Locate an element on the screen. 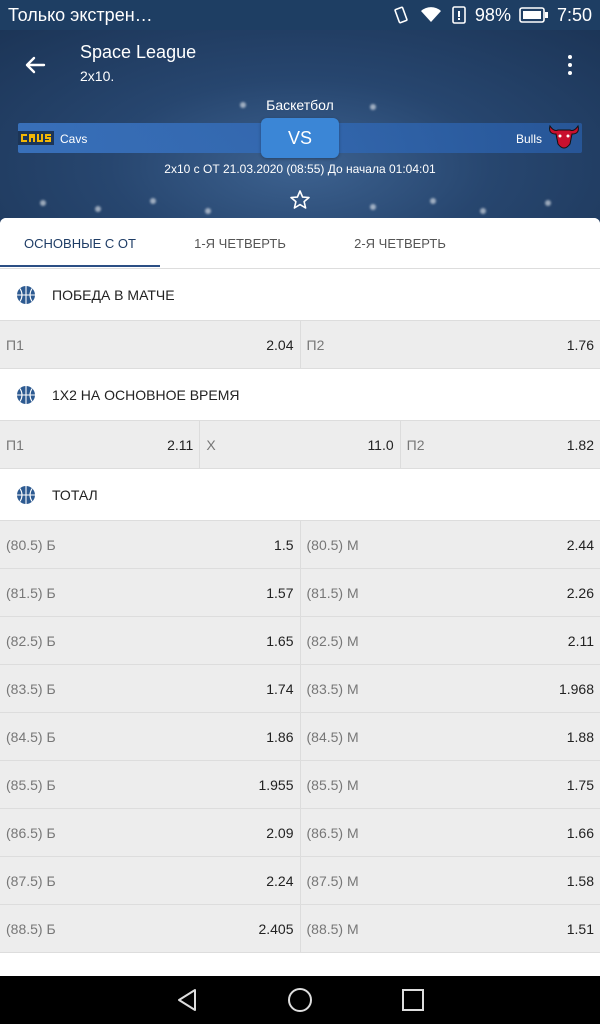 This screenshot has width=600, height=1024. odds-row: П1 2.04 П2 1.76 is located at coordinates (300, 345).